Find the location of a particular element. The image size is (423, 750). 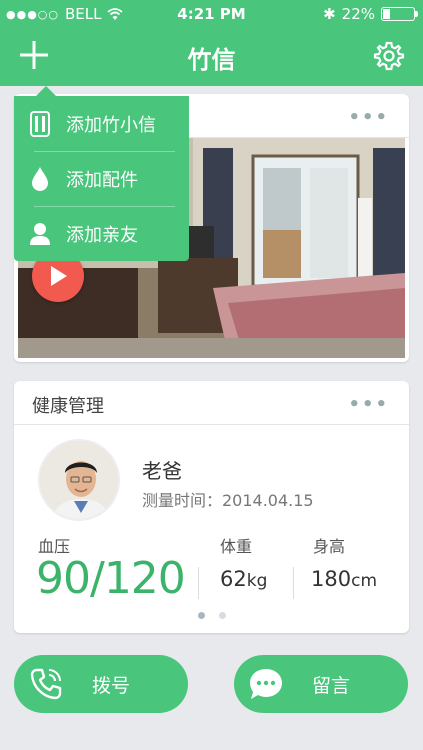

device-icon is located at coordinates (40, 123).